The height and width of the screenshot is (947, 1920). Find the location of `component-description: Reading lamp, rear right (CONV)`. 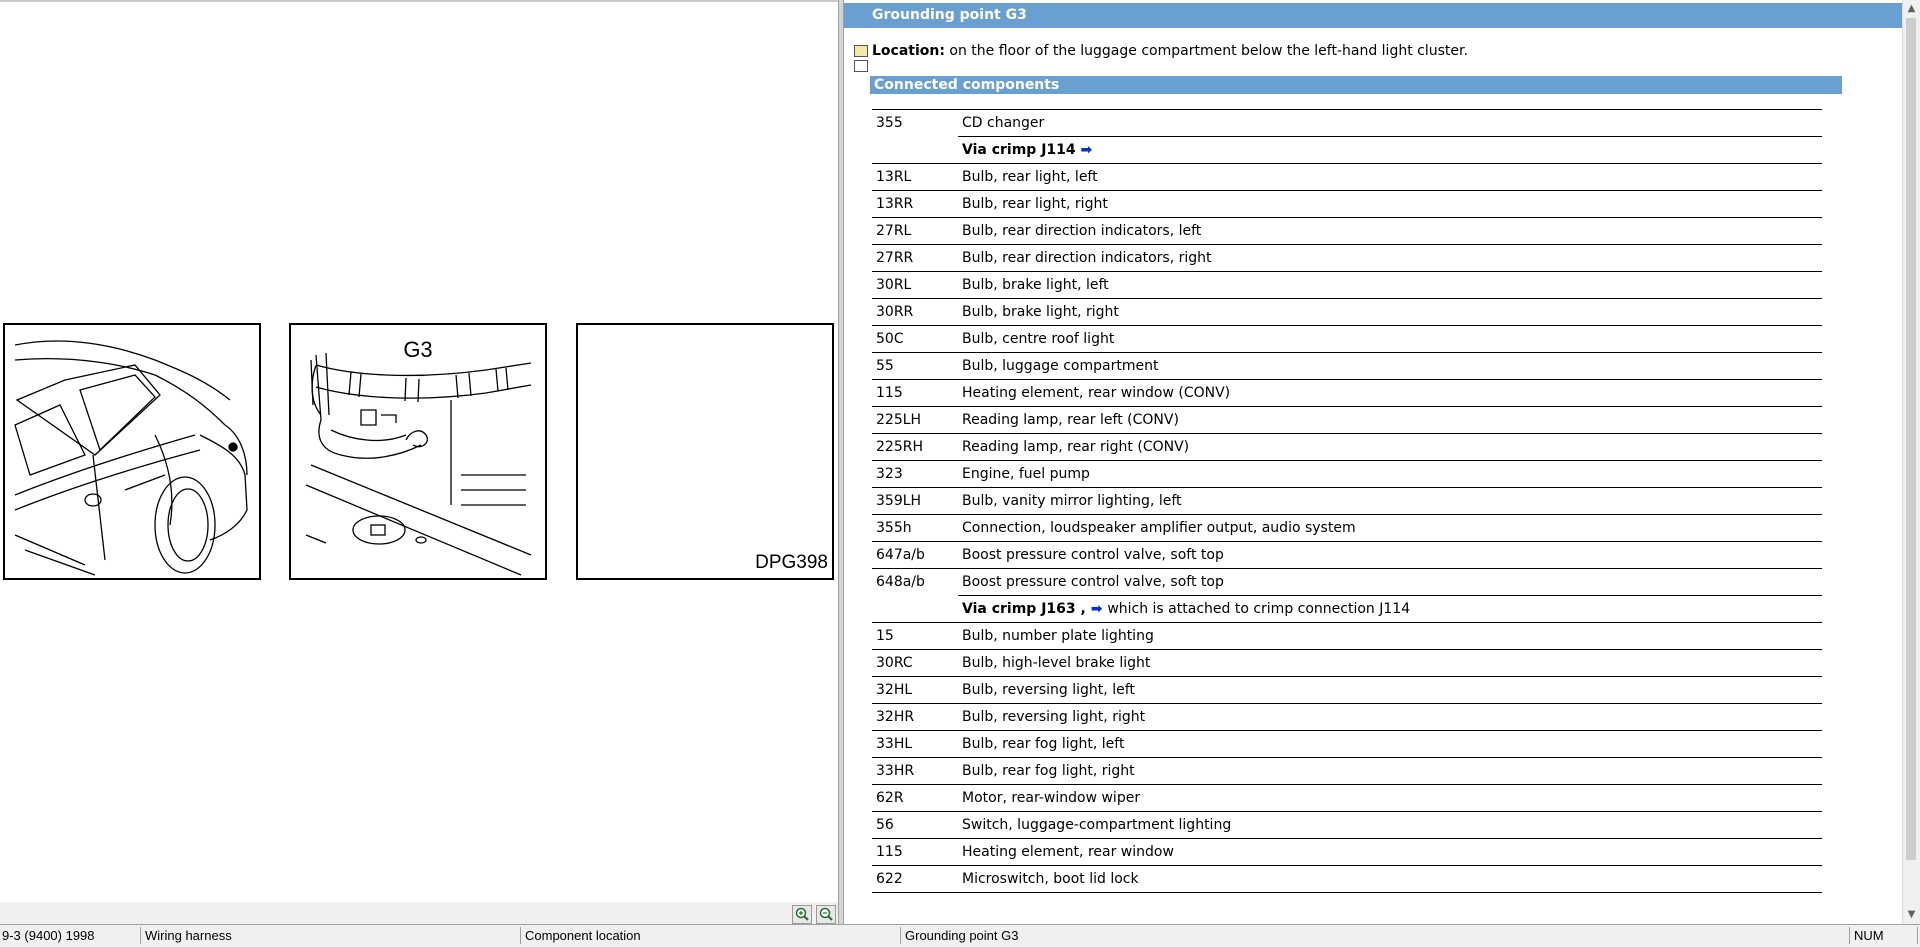

component-description: Reading lamp, rear right (CONV) is located at coordinates (1390, 447).